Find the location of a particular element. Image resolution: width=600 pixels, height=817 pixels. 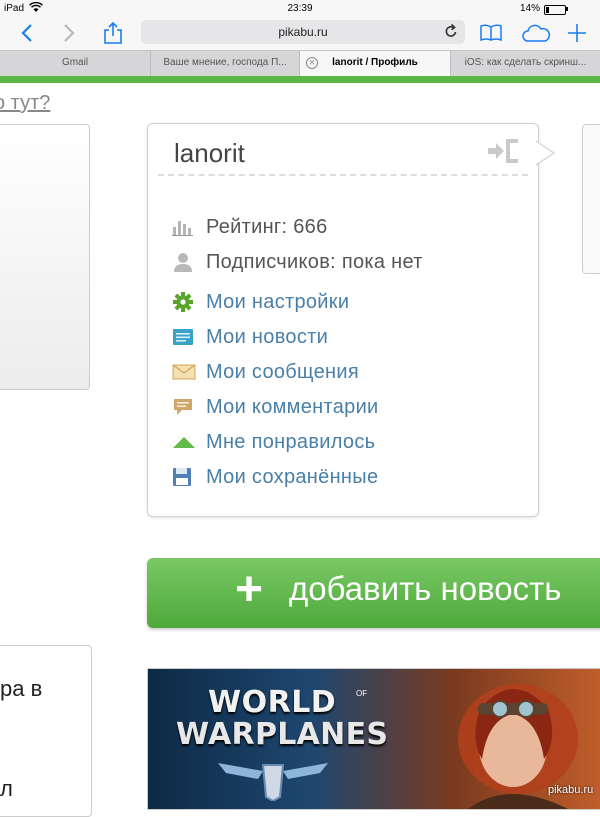

wings-emblem-icon is located at coordinates (273, 781).